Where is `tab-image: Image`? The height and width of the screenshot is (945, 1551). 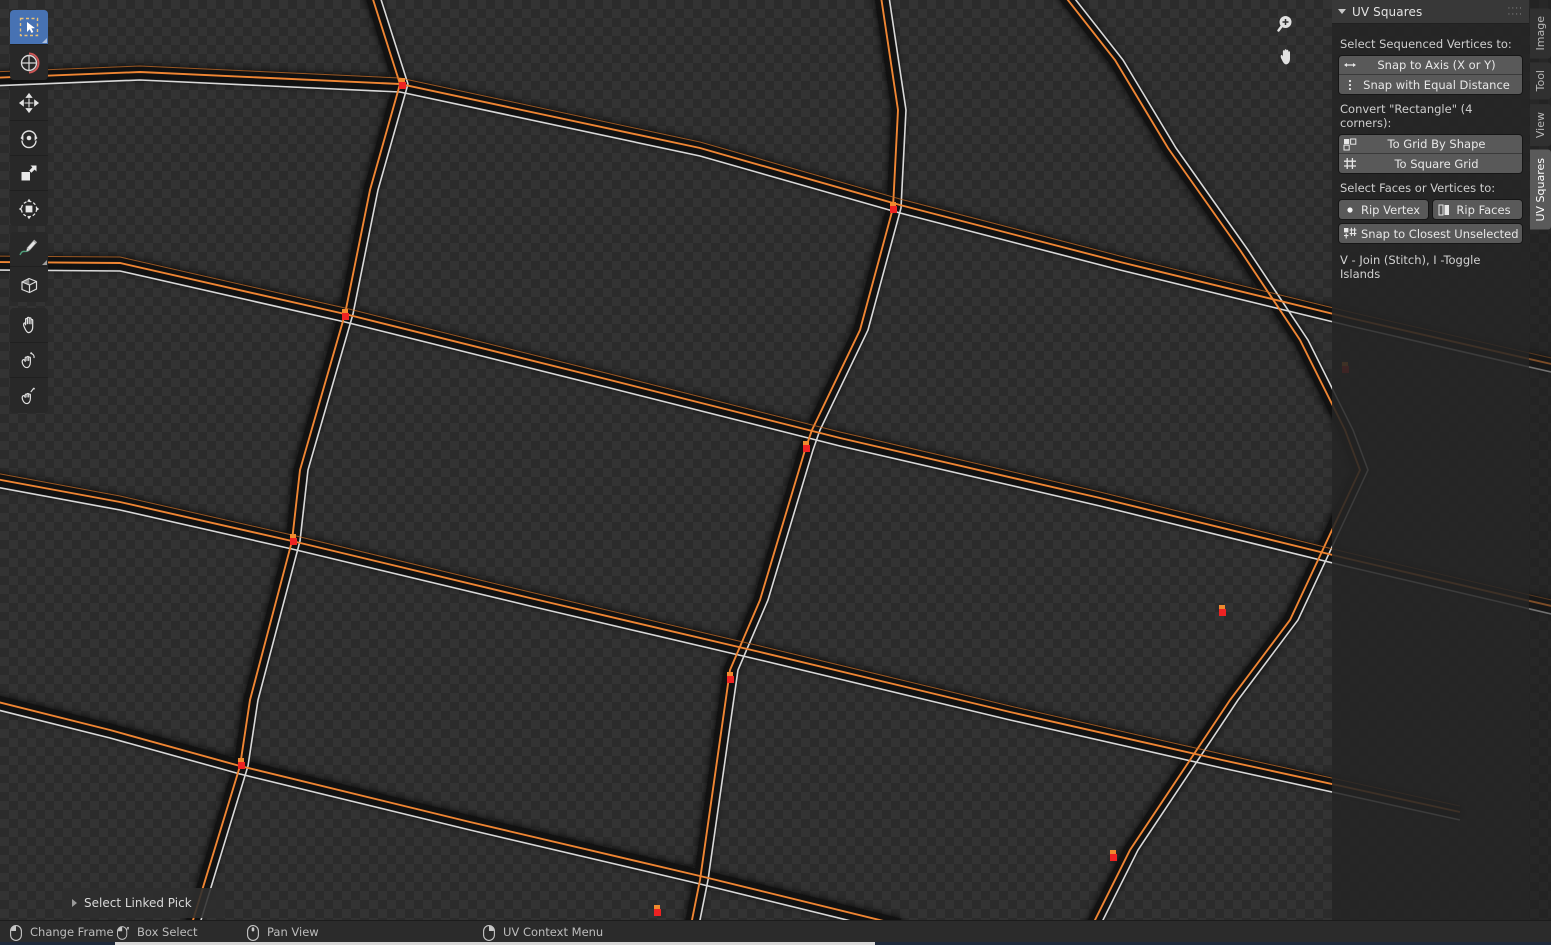 tab-image: Image is located at coordinates (1540, 33).